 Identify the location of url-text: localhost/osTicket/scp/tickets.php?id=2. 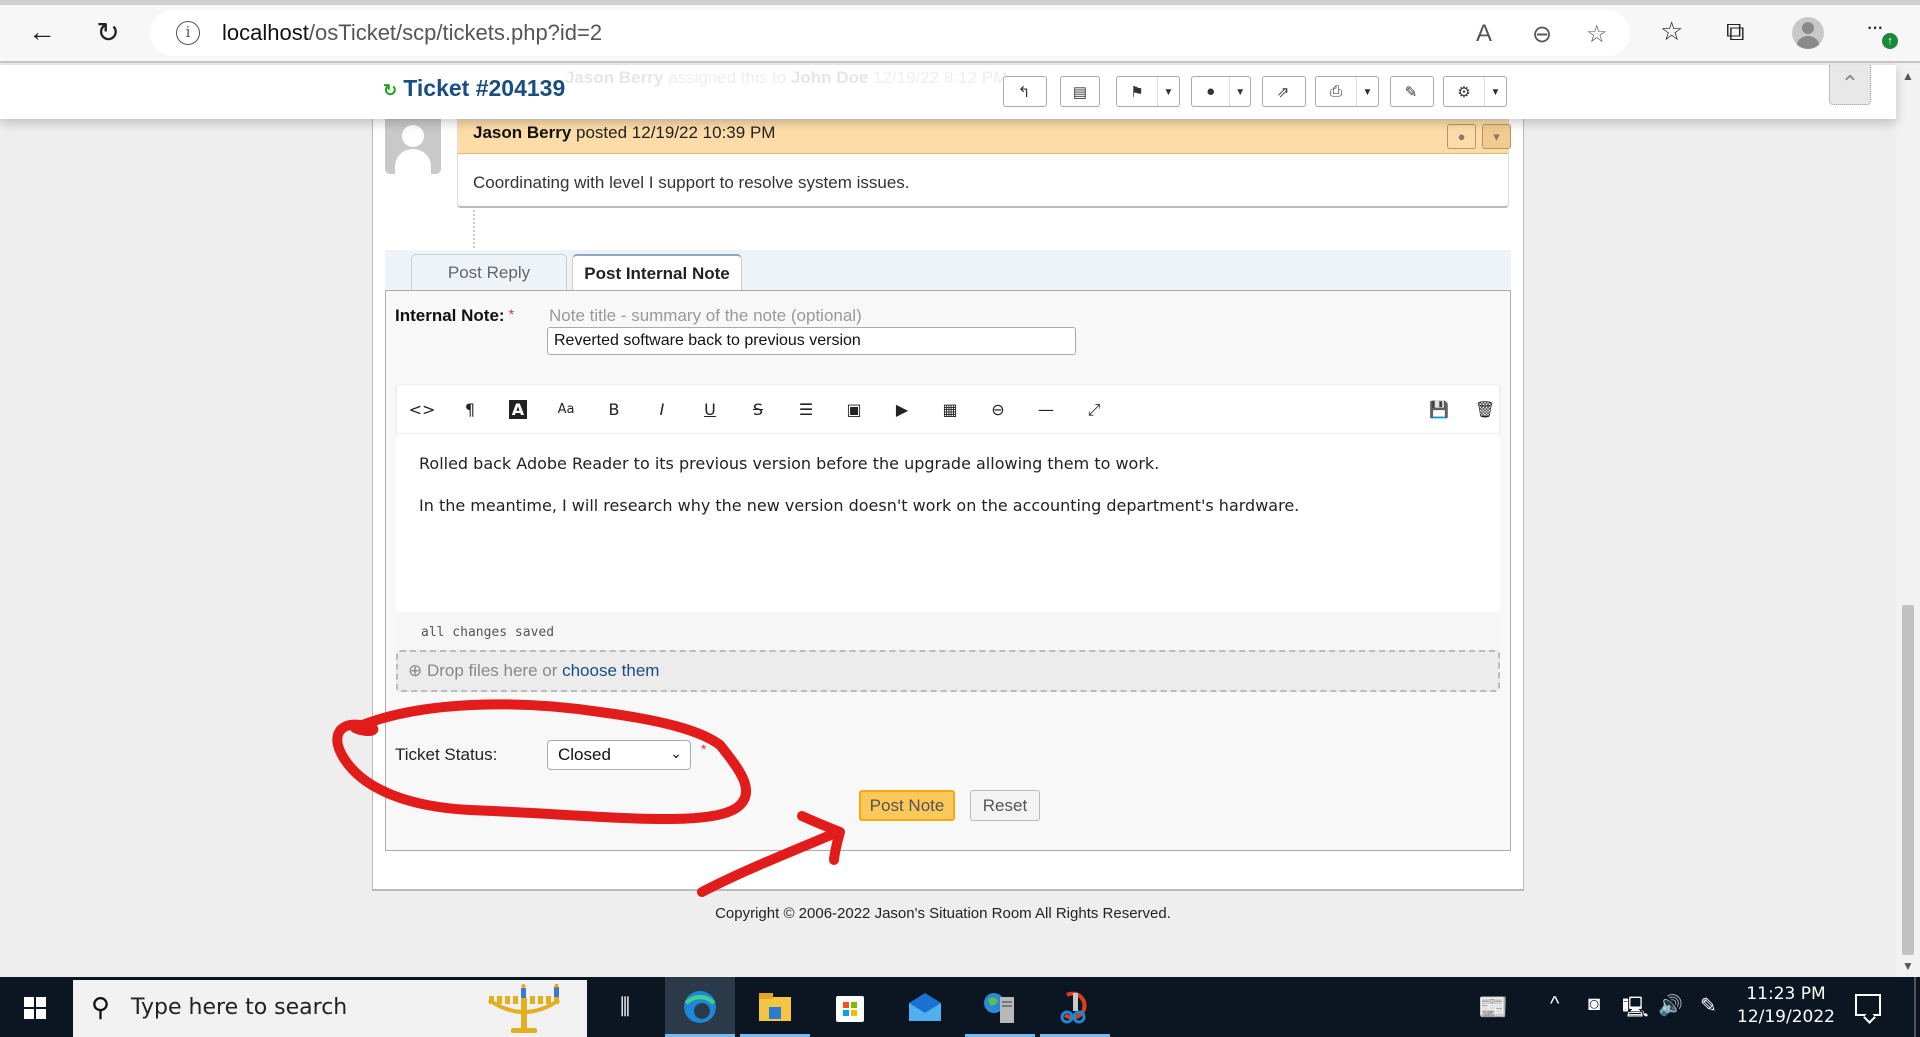
(412, 33).